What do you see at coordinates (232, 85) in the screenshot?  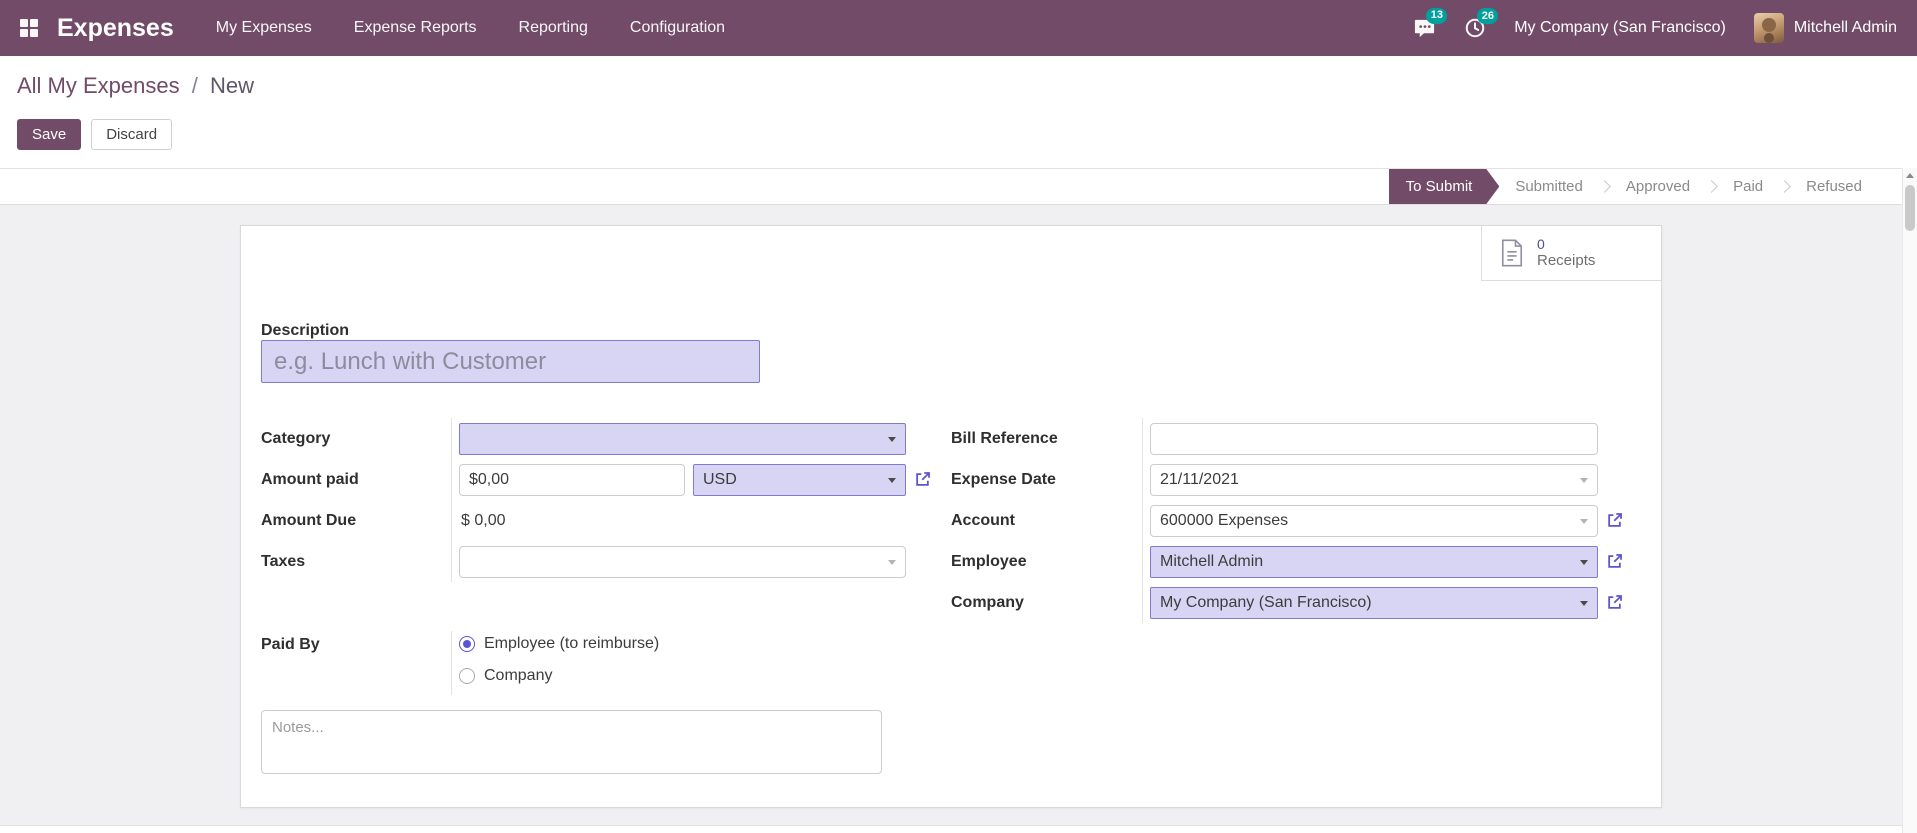 I see `breadcrumb-current: New` at bounding box center [232, 85].